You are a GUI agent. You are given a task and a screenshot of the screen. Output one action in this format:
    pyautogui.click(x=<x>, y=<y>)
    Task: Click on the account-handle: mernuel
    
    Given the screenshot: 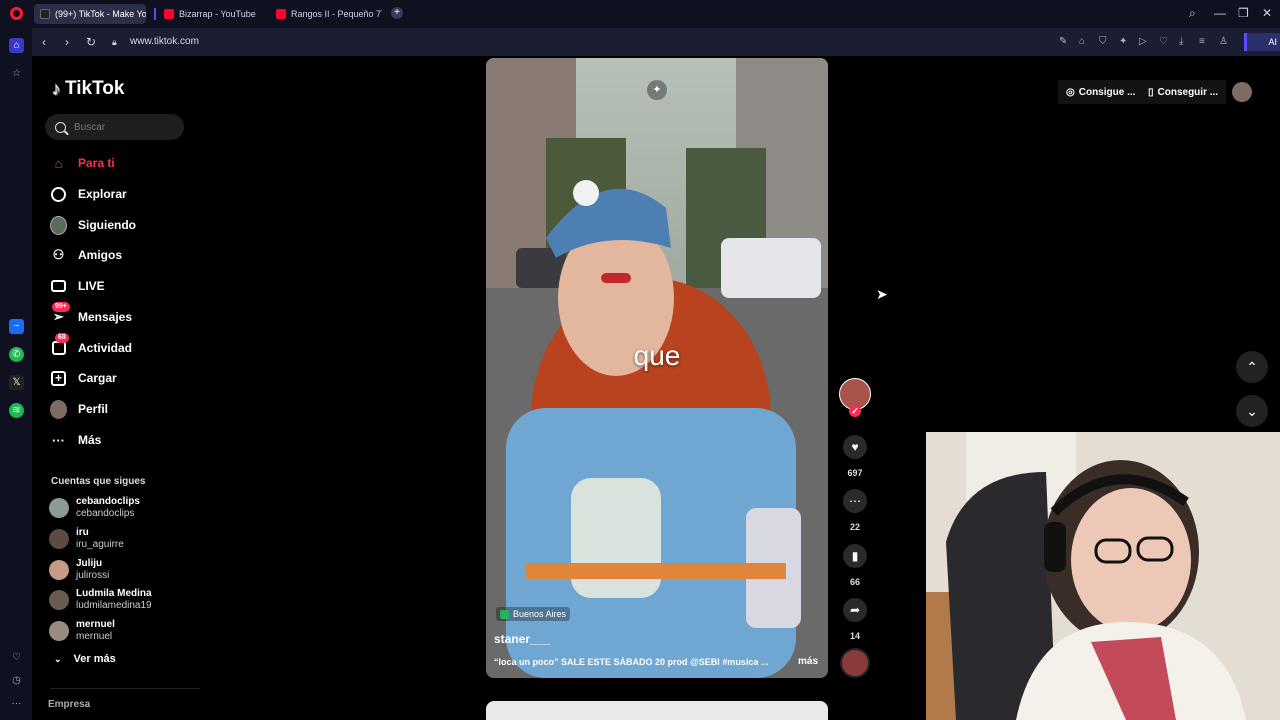 What is the action you would take?
    pyautogui.click(x=94, y=636)
    